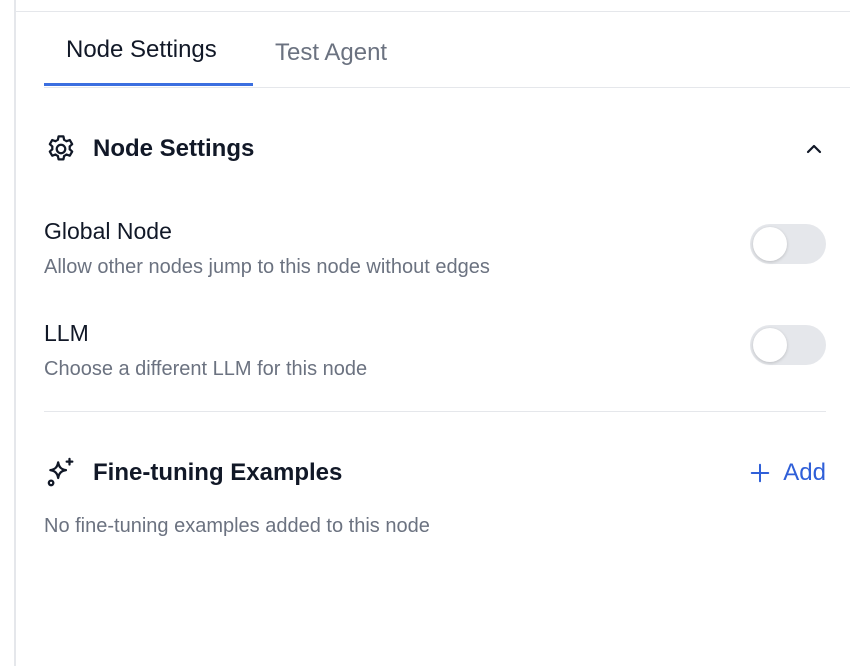 This screenshot has height=666, width=850. What do you see at coordinates (66, 333) in the screenshot?
I see `llm-title: LLM` at bounding box center [66, 333].